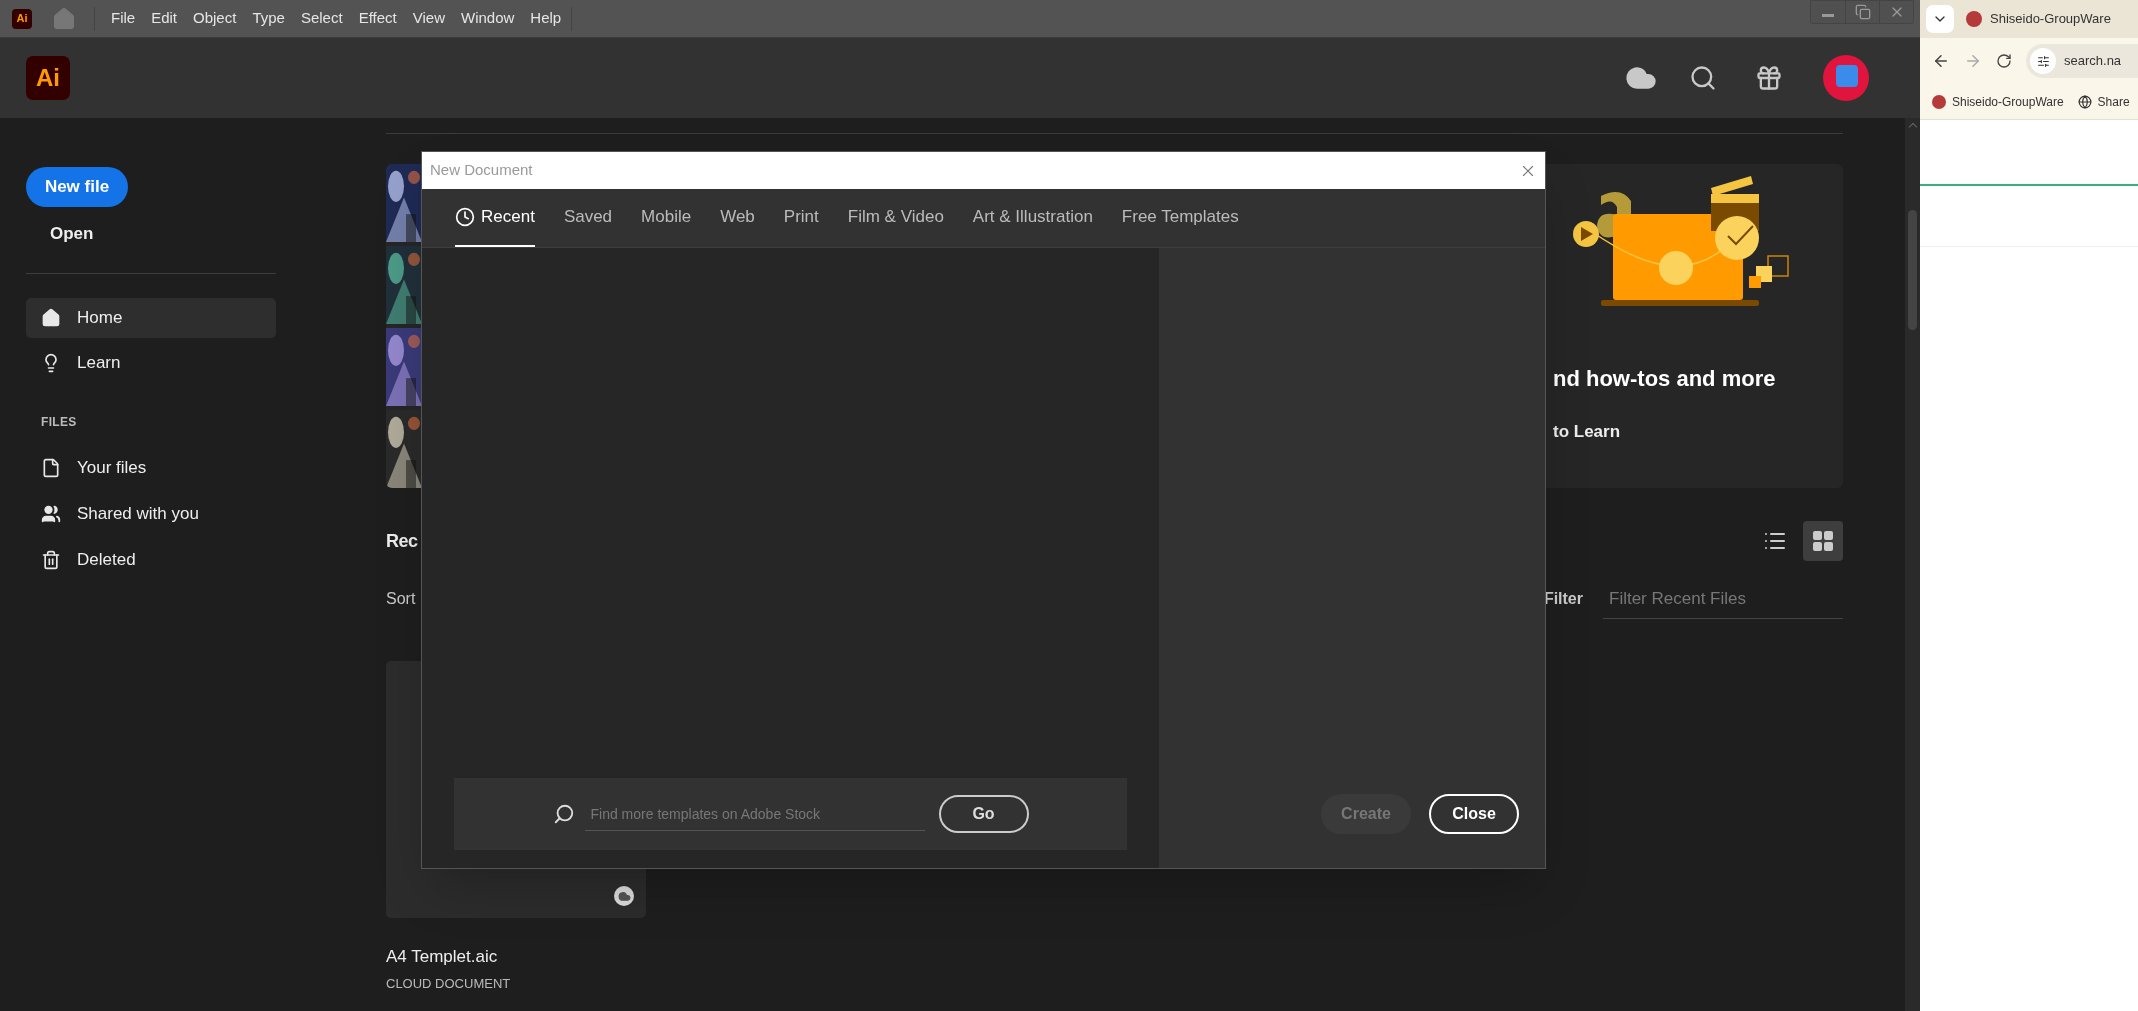  Describe the element at coordinates (442, 957) in the screenshot. I see `file-name: A4 Templet.aic` at that location.